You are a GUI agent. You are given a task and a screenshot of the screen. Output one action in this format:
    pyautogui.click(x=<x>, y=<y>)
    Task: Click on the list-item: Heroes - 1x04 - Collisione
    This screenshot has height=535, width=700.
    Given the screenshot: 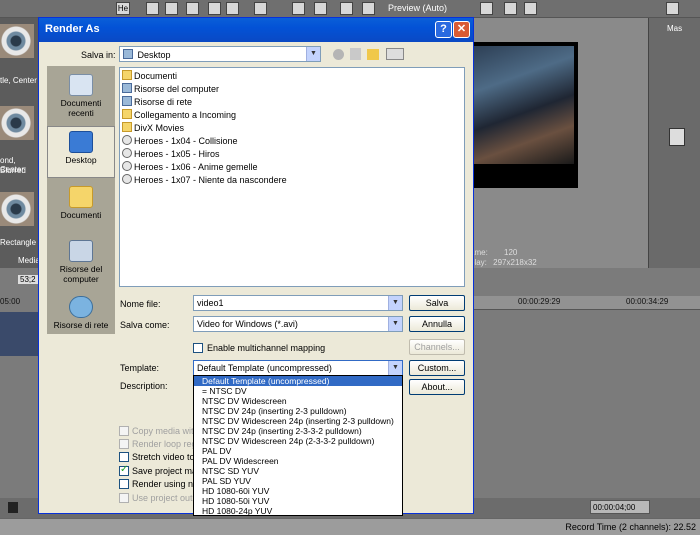 What is the action you would take?
    pyautogui.click(x=180, y=141)
    